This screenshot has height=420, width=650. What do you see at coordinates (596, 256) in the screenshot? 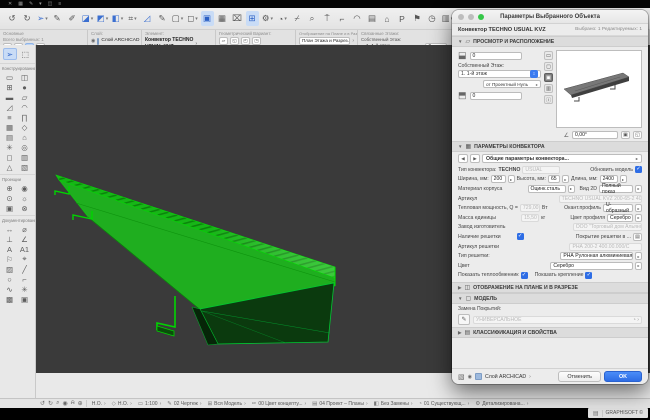
I see `grille-type-field: РНА Рулонная алюминиевая` at bounding box center [596, 256].